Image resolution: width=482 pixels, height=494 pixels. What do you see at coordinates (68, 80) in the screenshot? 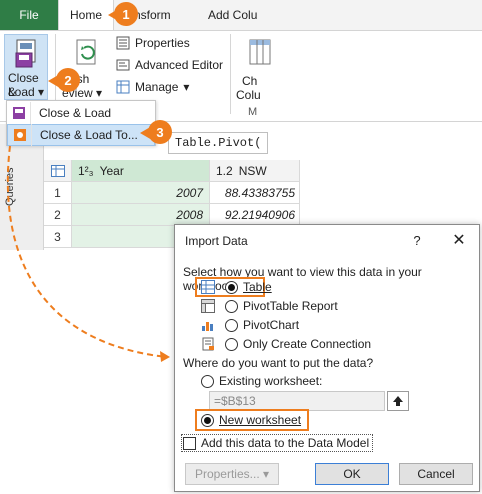
I see `callout-2: 2` at bounding box center [68, 80].